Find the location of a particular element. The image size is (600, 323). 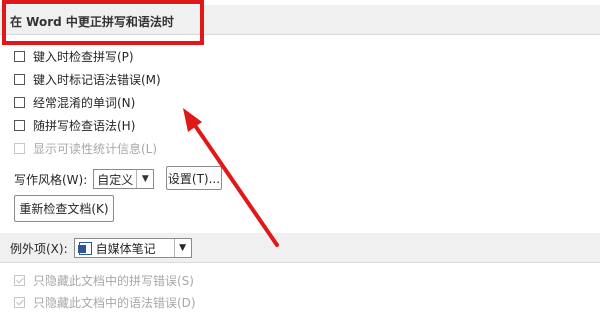

mark-grammar-option: 键入时标记语法错误(M) is located at coordinates (87, 79).